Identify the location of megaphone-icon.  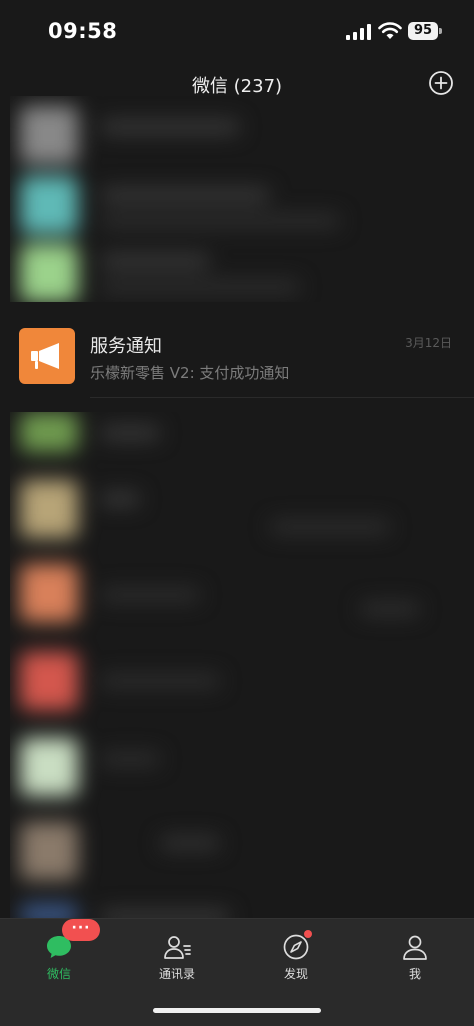
(45, 356).